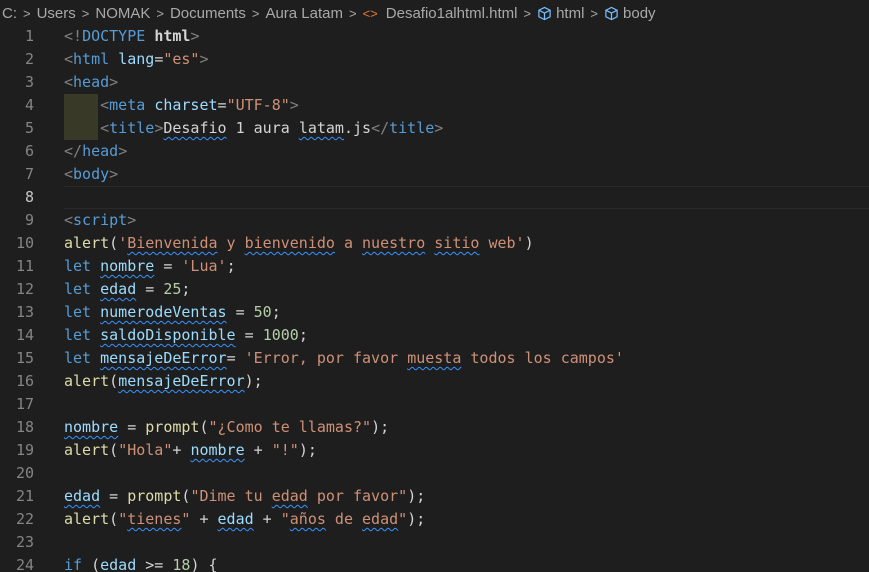 The height and width of the screenshot is (572, 869). I want to click on cube-icon, so click(544, 13).